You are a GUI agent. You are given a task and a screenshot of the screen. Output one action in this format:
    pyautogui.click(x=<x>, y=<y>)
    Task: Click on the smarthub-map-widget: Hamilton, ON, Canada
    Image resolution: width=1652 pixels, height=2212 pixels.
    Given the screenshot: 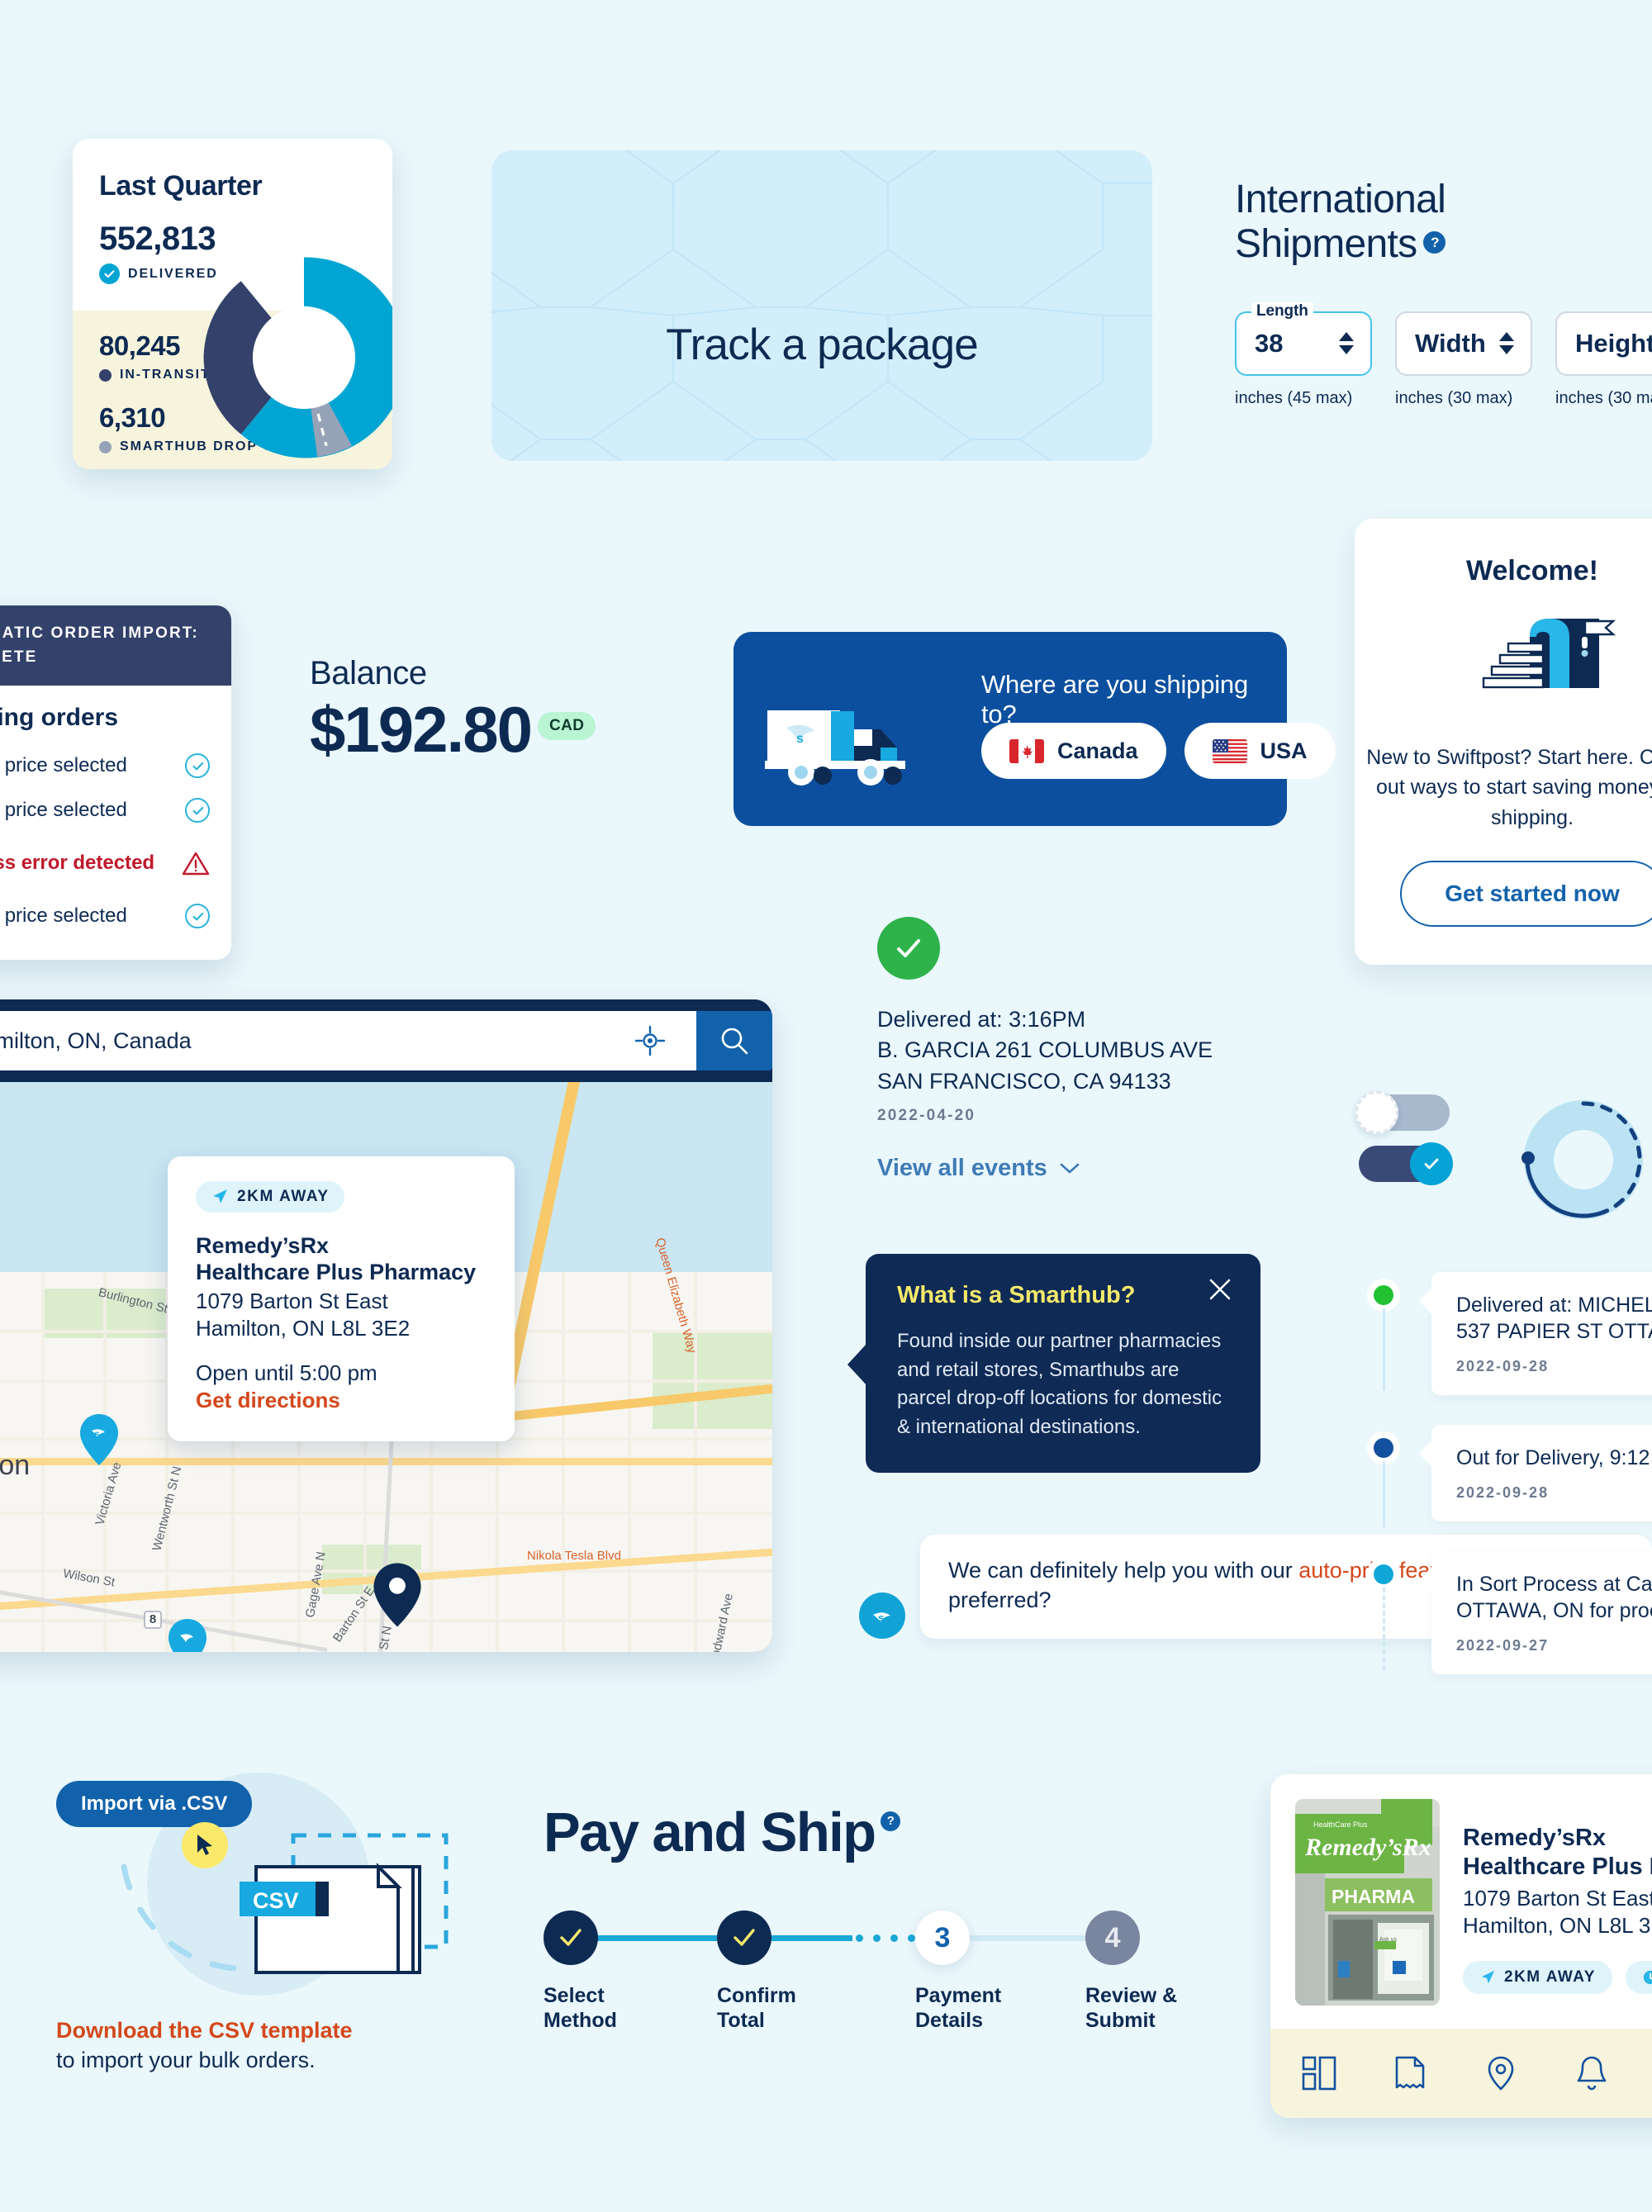 What is the action you would take?
    pyautogui.click(x=386, y=1325)
    